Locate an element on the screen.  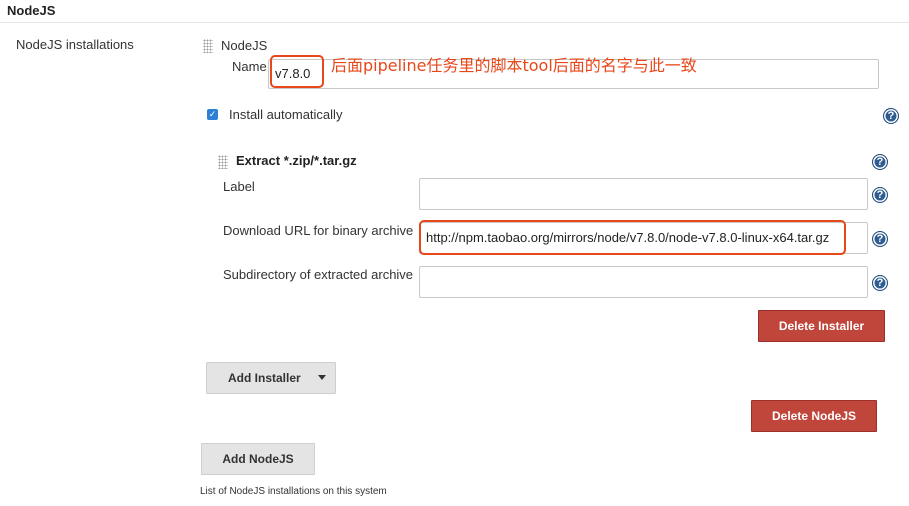
nodejs-installations-label: NodeJS installations is located at coordinates (75, 44).